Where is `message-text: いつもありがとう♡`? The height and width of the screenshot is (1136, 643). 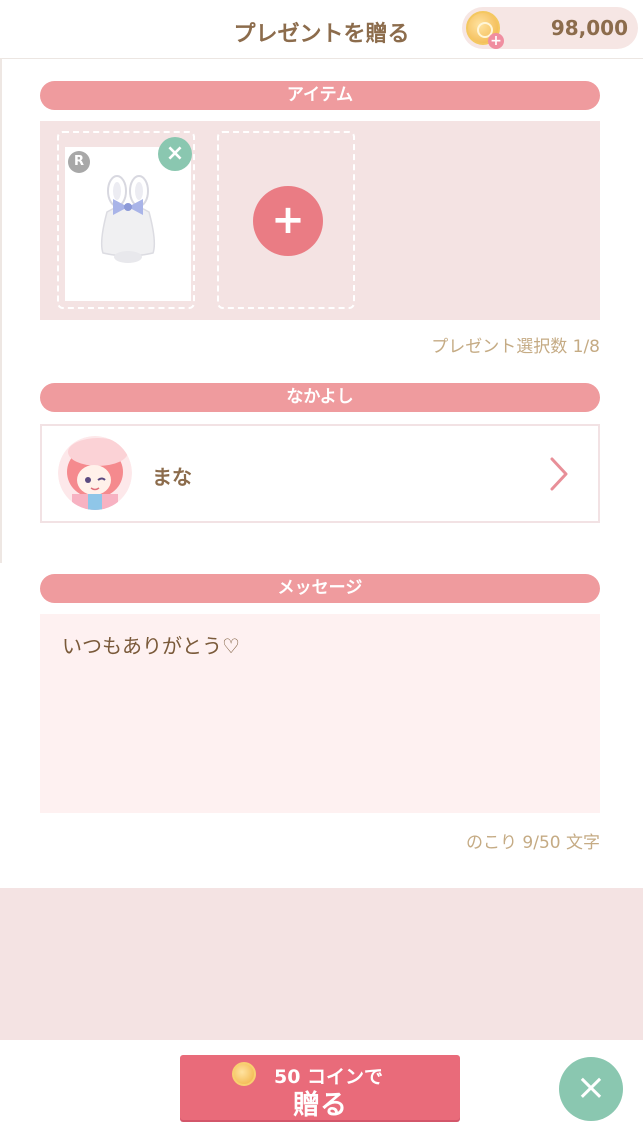
message-text: いつもありがとう♡ is located at coordinates (151, 646).